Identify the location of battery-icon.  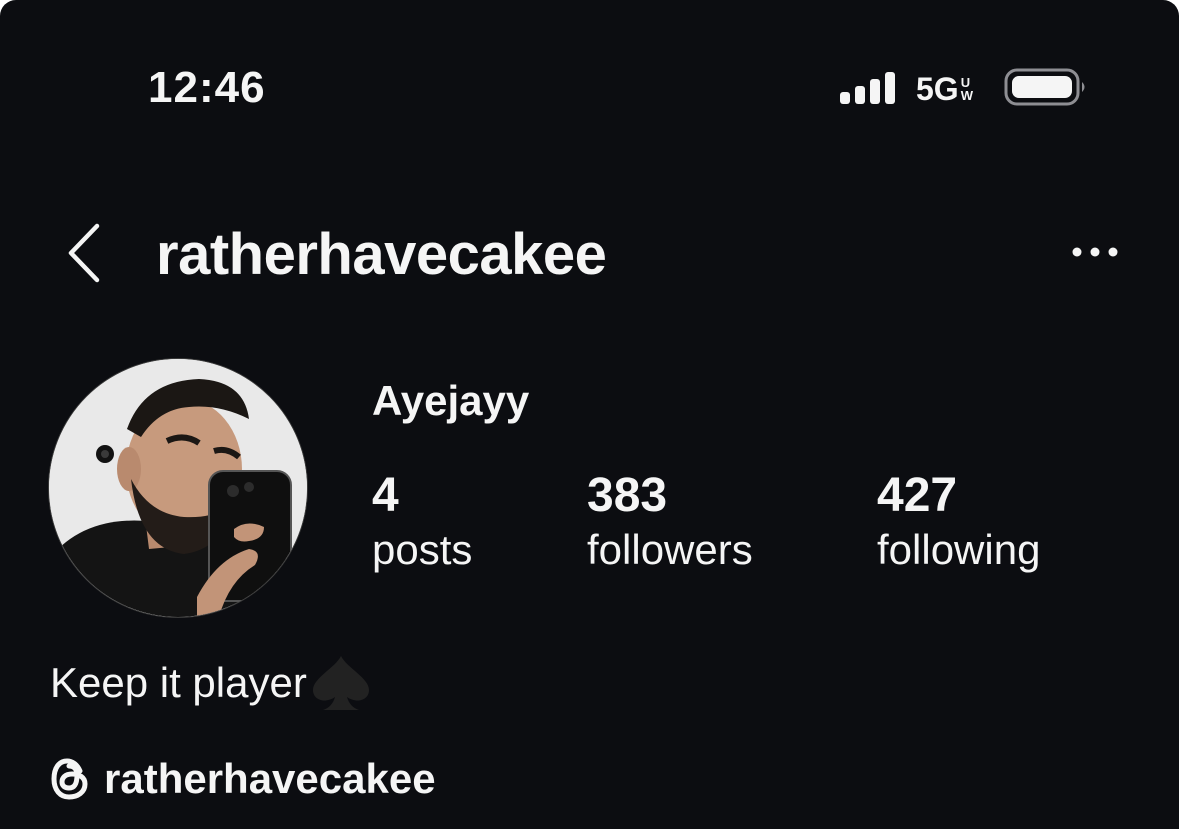
(1044, 87).